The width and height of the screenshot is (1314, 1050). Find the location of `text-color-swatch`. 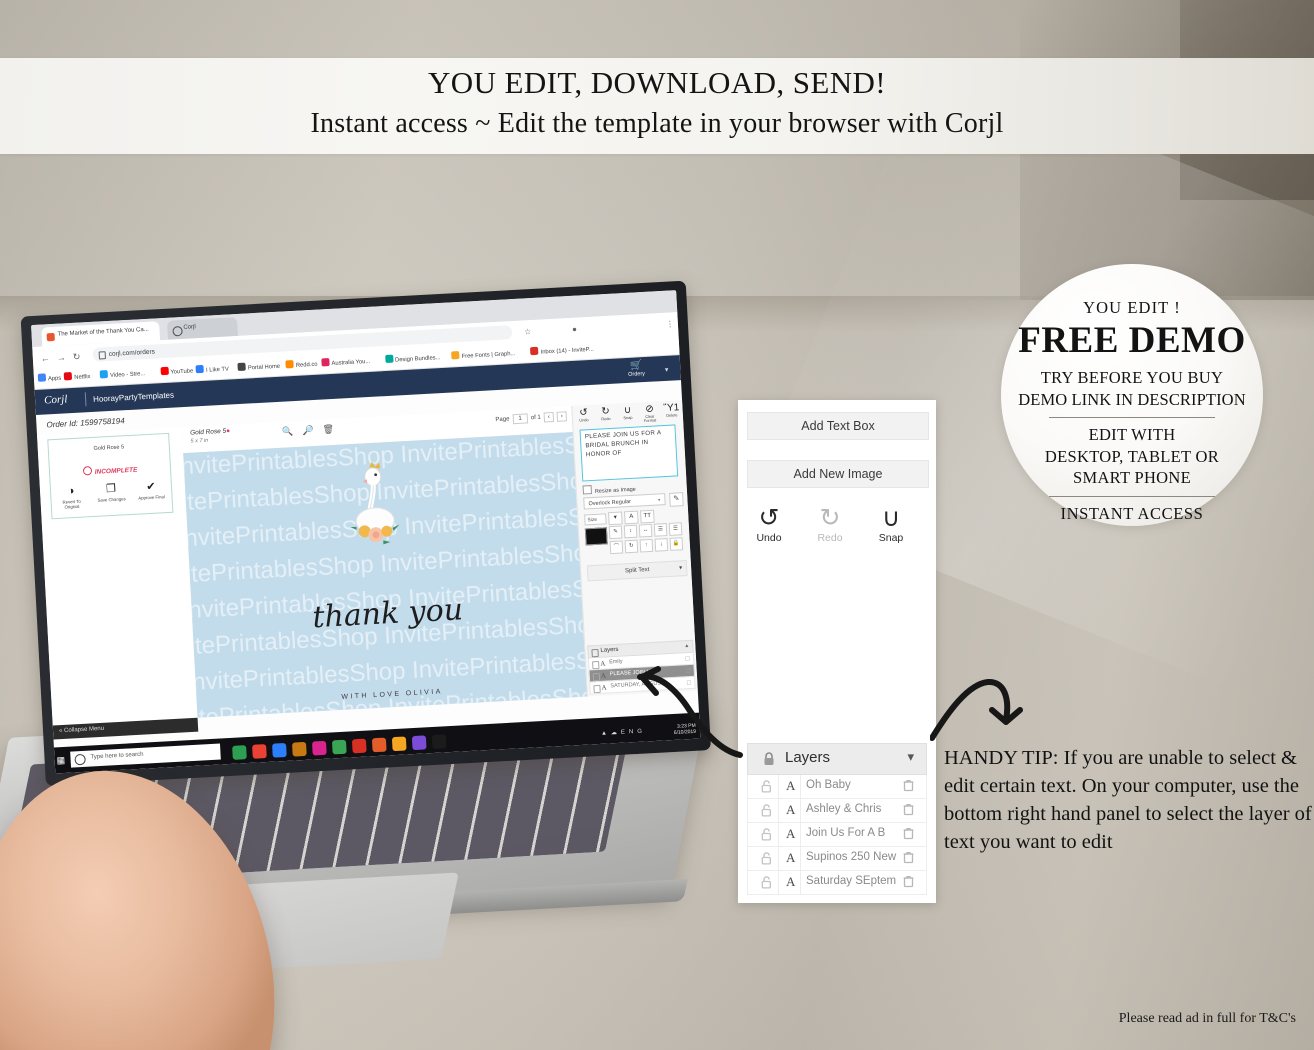

text-color-swatch is located at coordinates (596, 536).